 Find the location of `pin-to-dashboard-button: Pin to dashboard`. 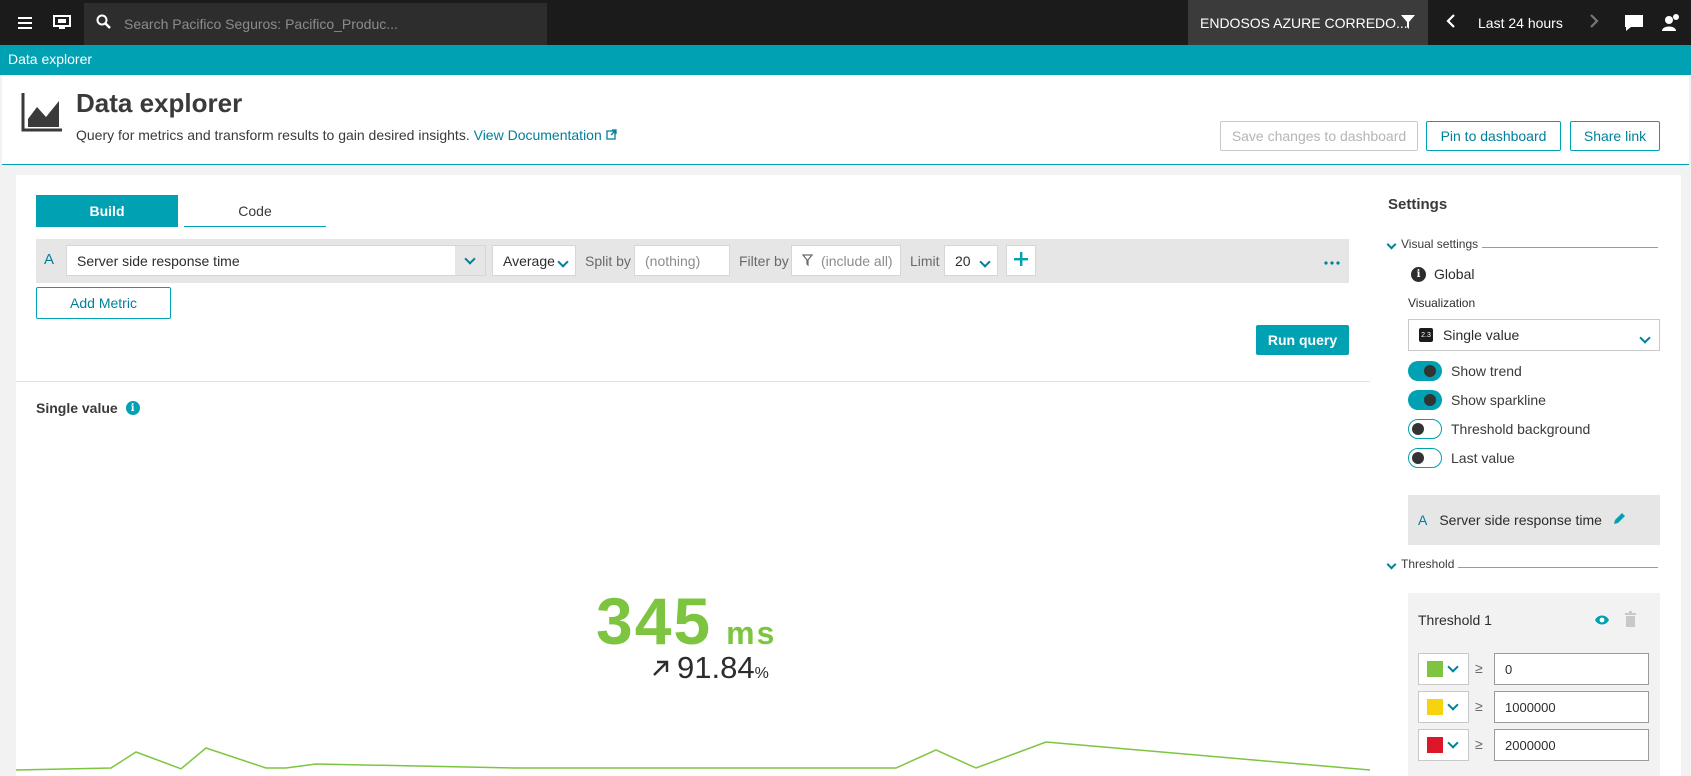

pin-to-dashboard-button: Pin to dashboard is located at coordinates (1493, 136).